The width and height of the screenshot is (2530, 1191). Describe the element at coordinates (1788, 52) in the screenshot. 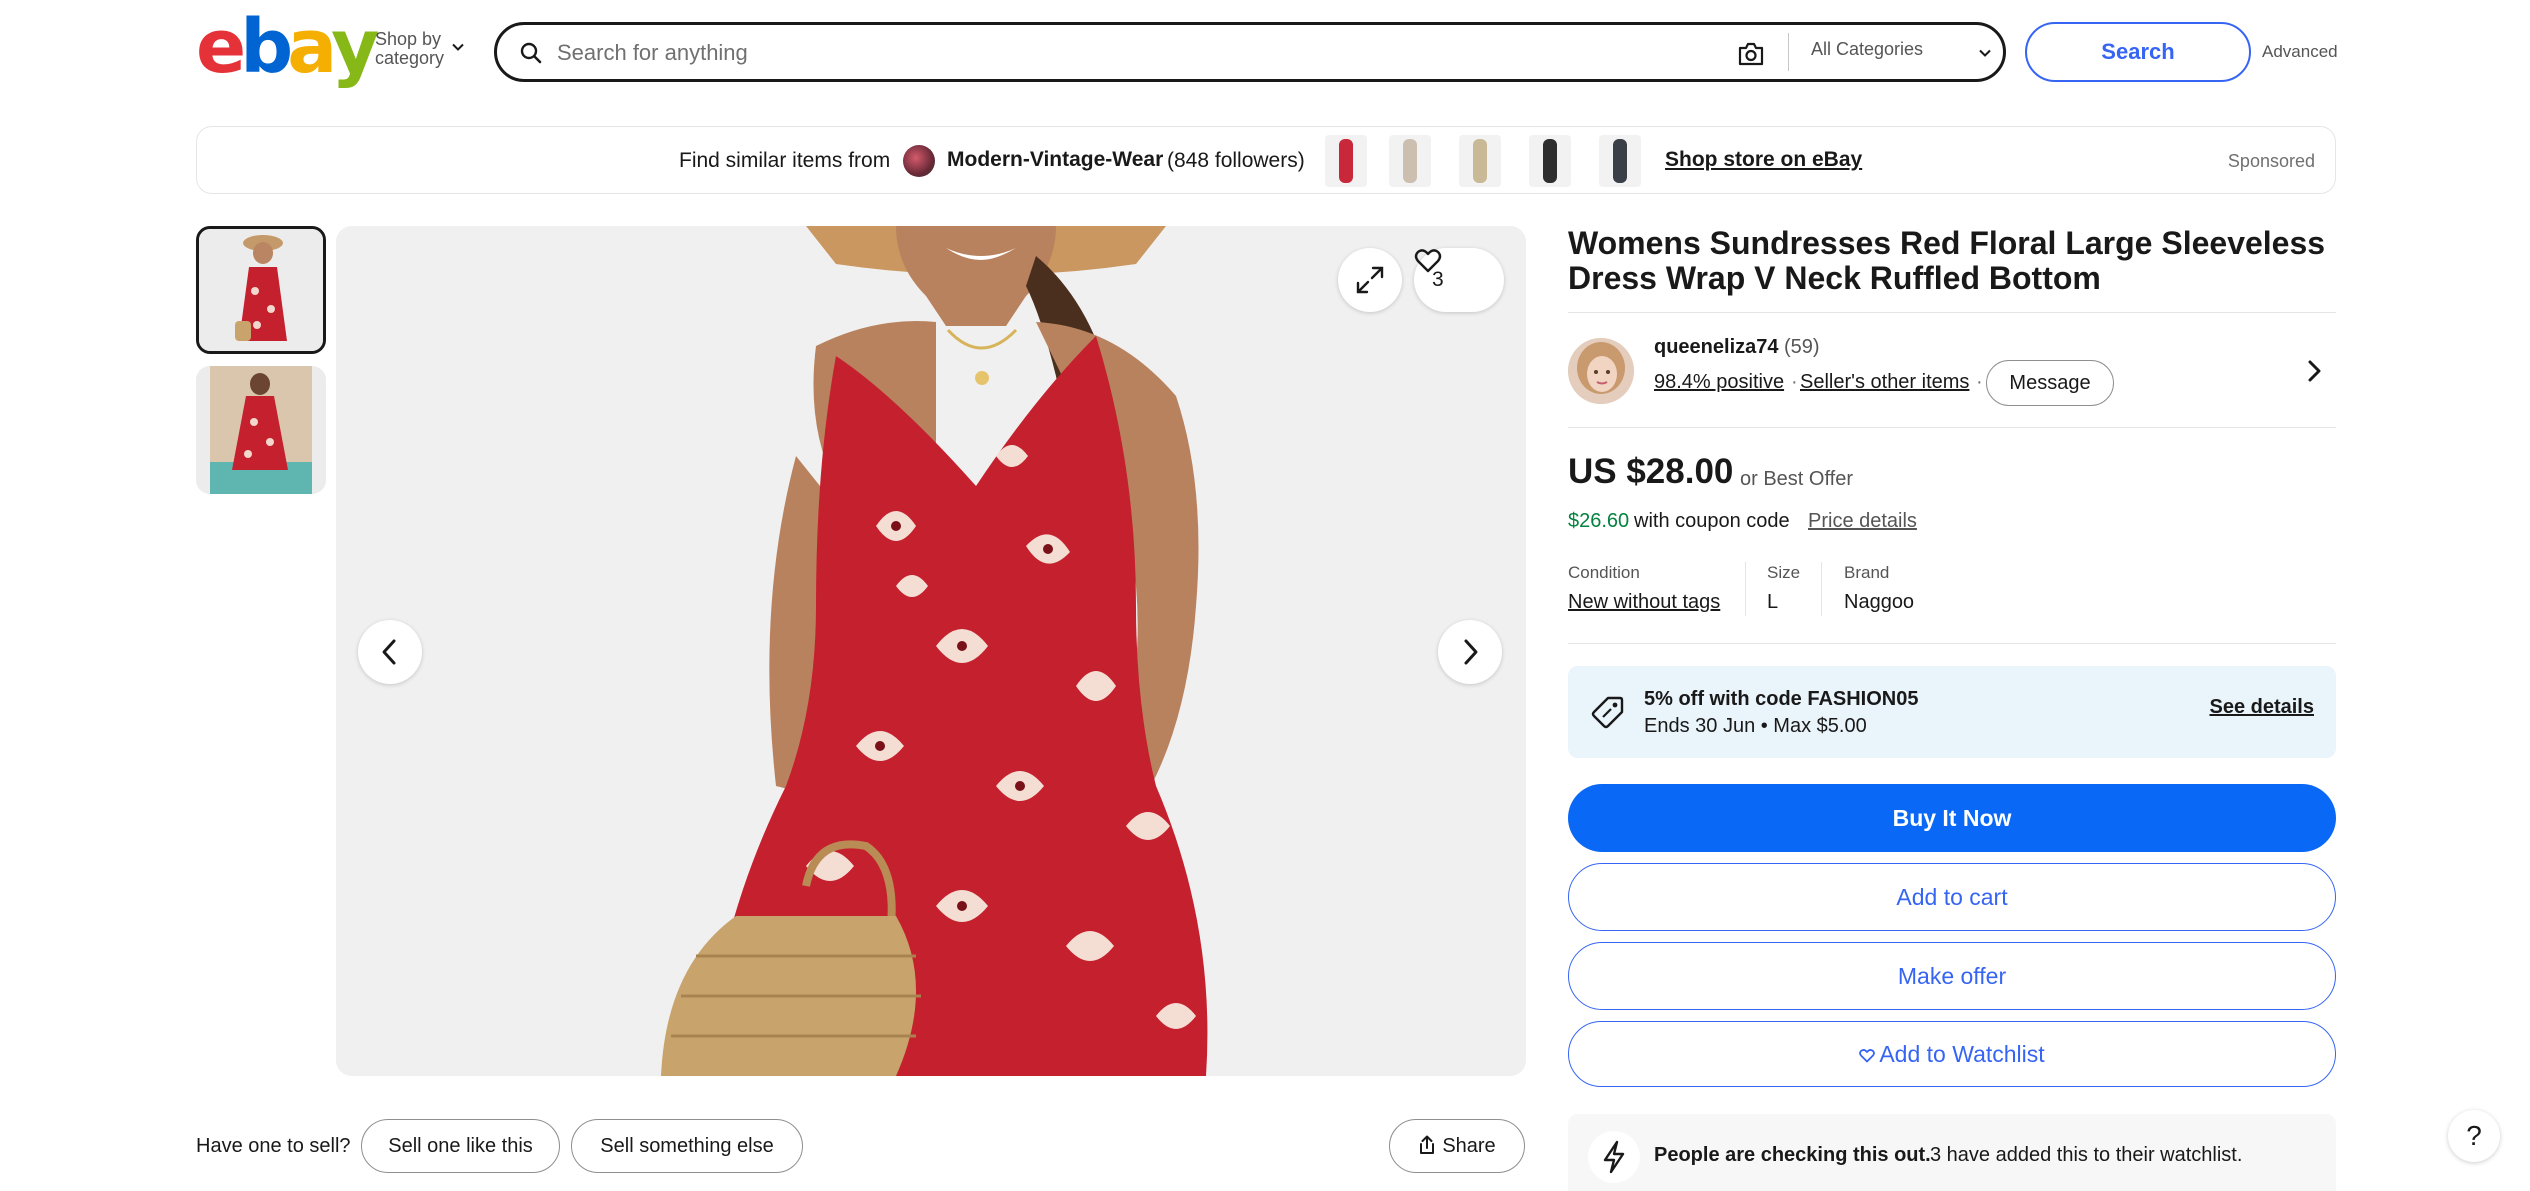

I see `search-divider` at that location.